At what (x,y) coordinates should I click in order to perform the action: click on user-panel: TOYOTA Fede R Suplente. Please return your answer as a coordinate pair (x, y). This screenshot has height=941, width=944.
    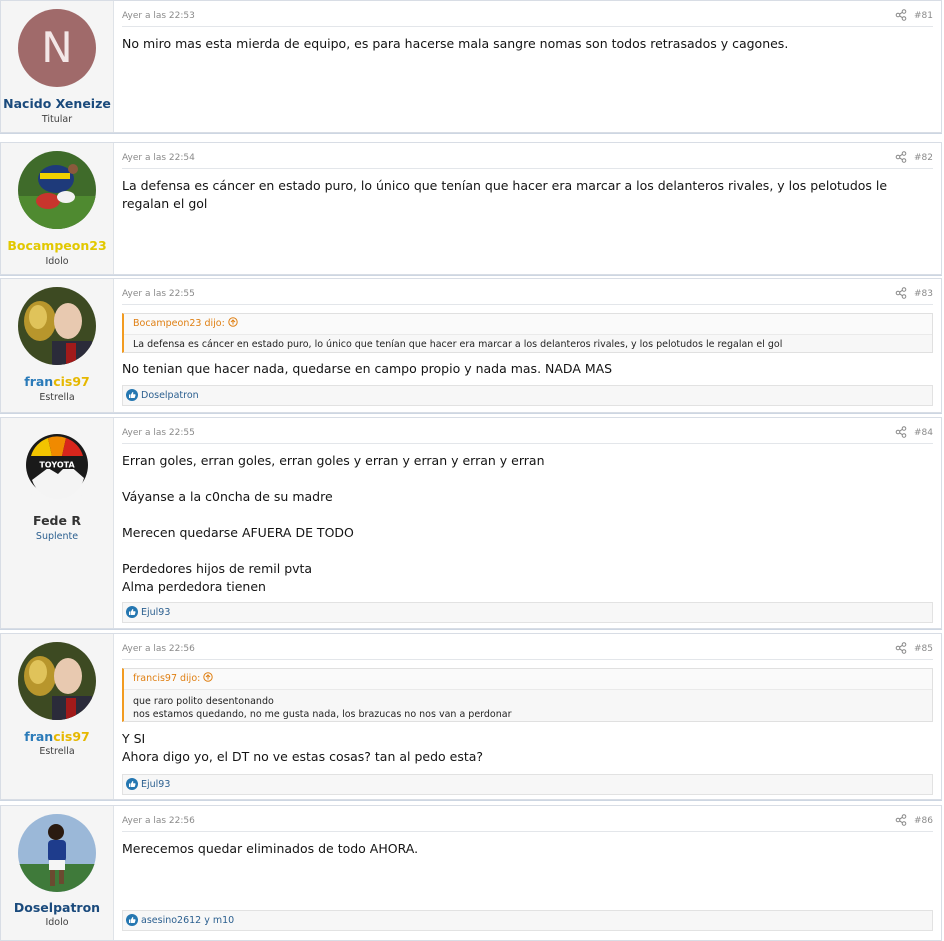
    Looking at the image, I should click on (57, 523).